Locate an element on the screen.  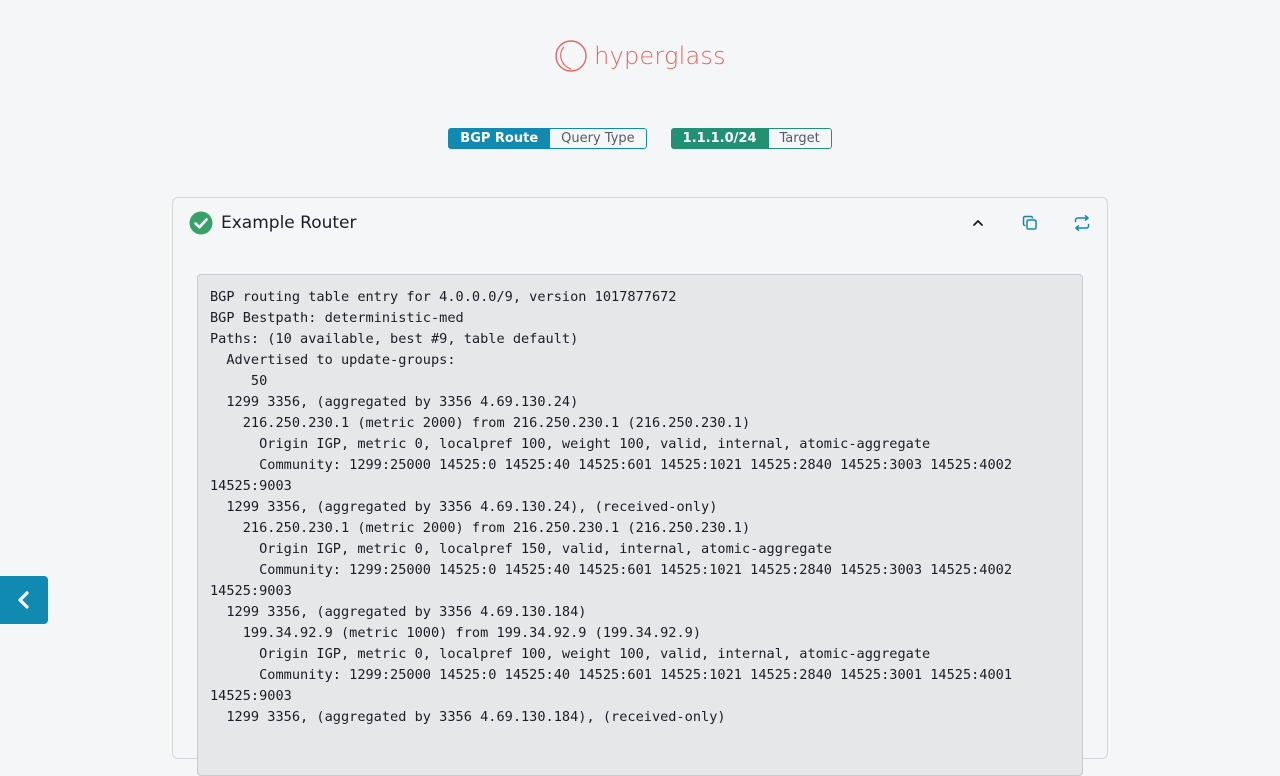
back-button is located at coordinates (24, 600).